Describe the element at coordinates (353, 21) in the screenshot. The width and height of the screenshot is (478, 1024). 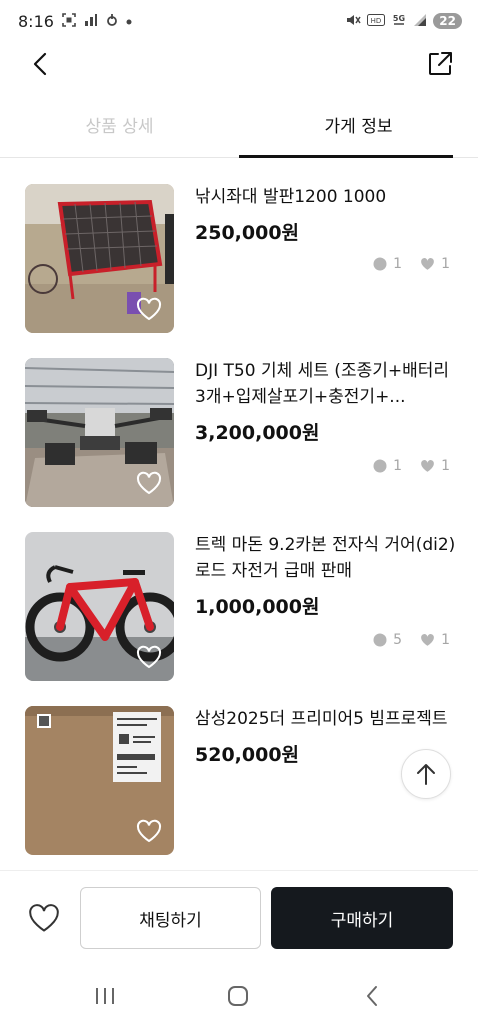
I see `mute-icon` at that location.